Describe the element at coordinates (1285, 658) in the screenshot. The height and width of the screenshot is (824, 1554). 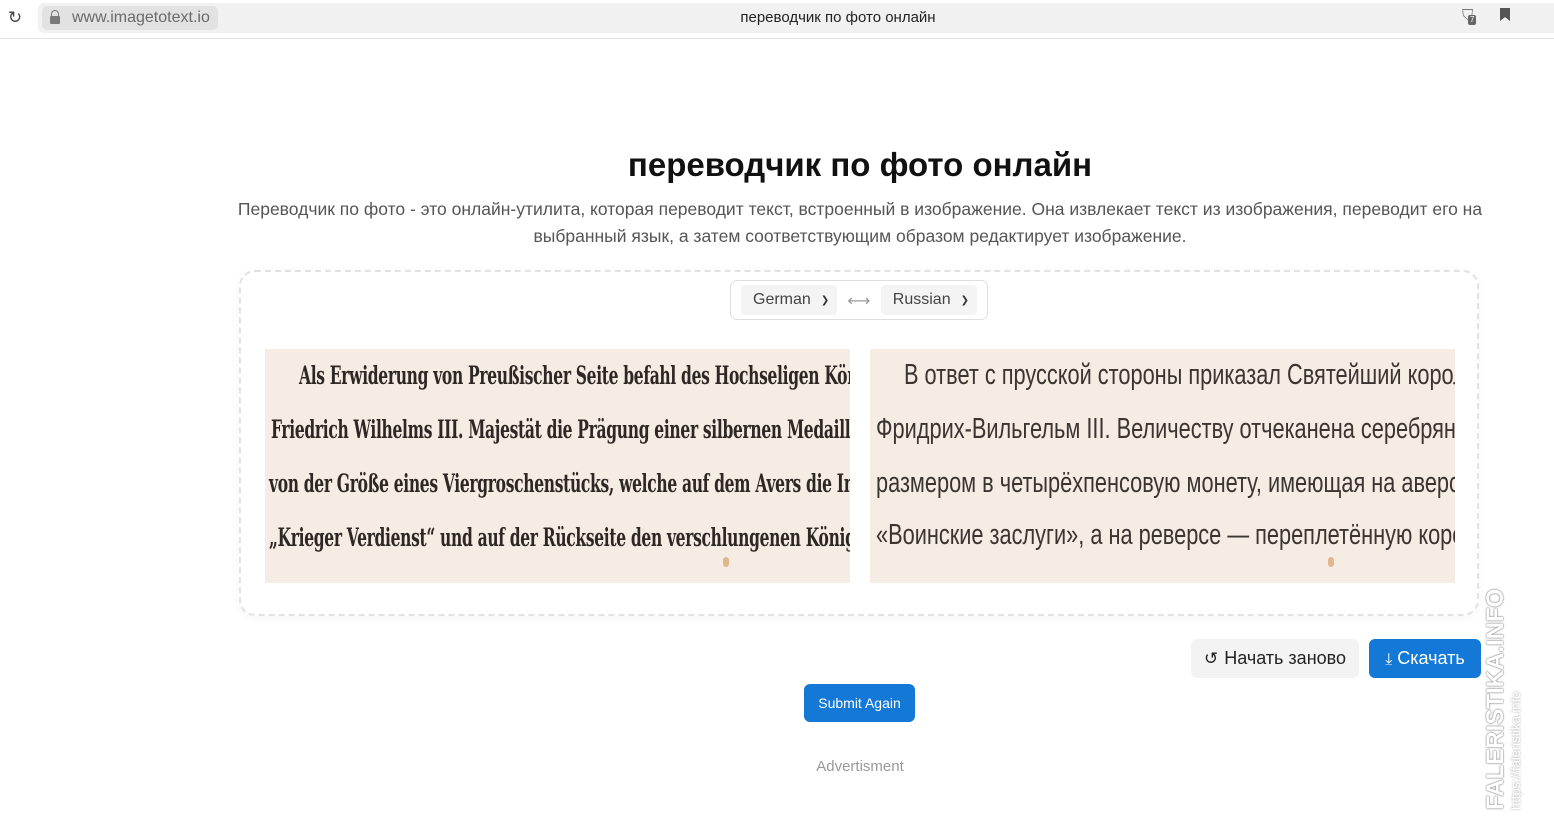
I see `restart-label: Начать заново` at that location.